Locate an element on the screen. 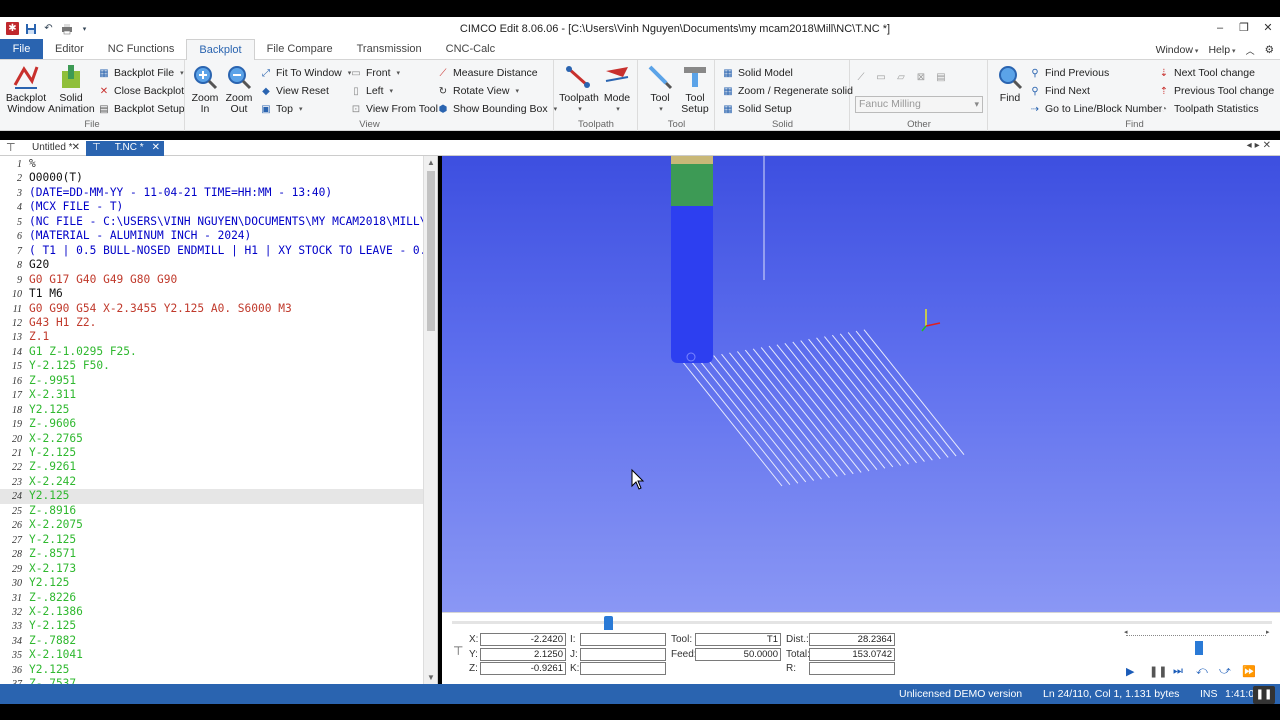  code-line: 32 X-2.1386 is located at coordinates (212, 612).